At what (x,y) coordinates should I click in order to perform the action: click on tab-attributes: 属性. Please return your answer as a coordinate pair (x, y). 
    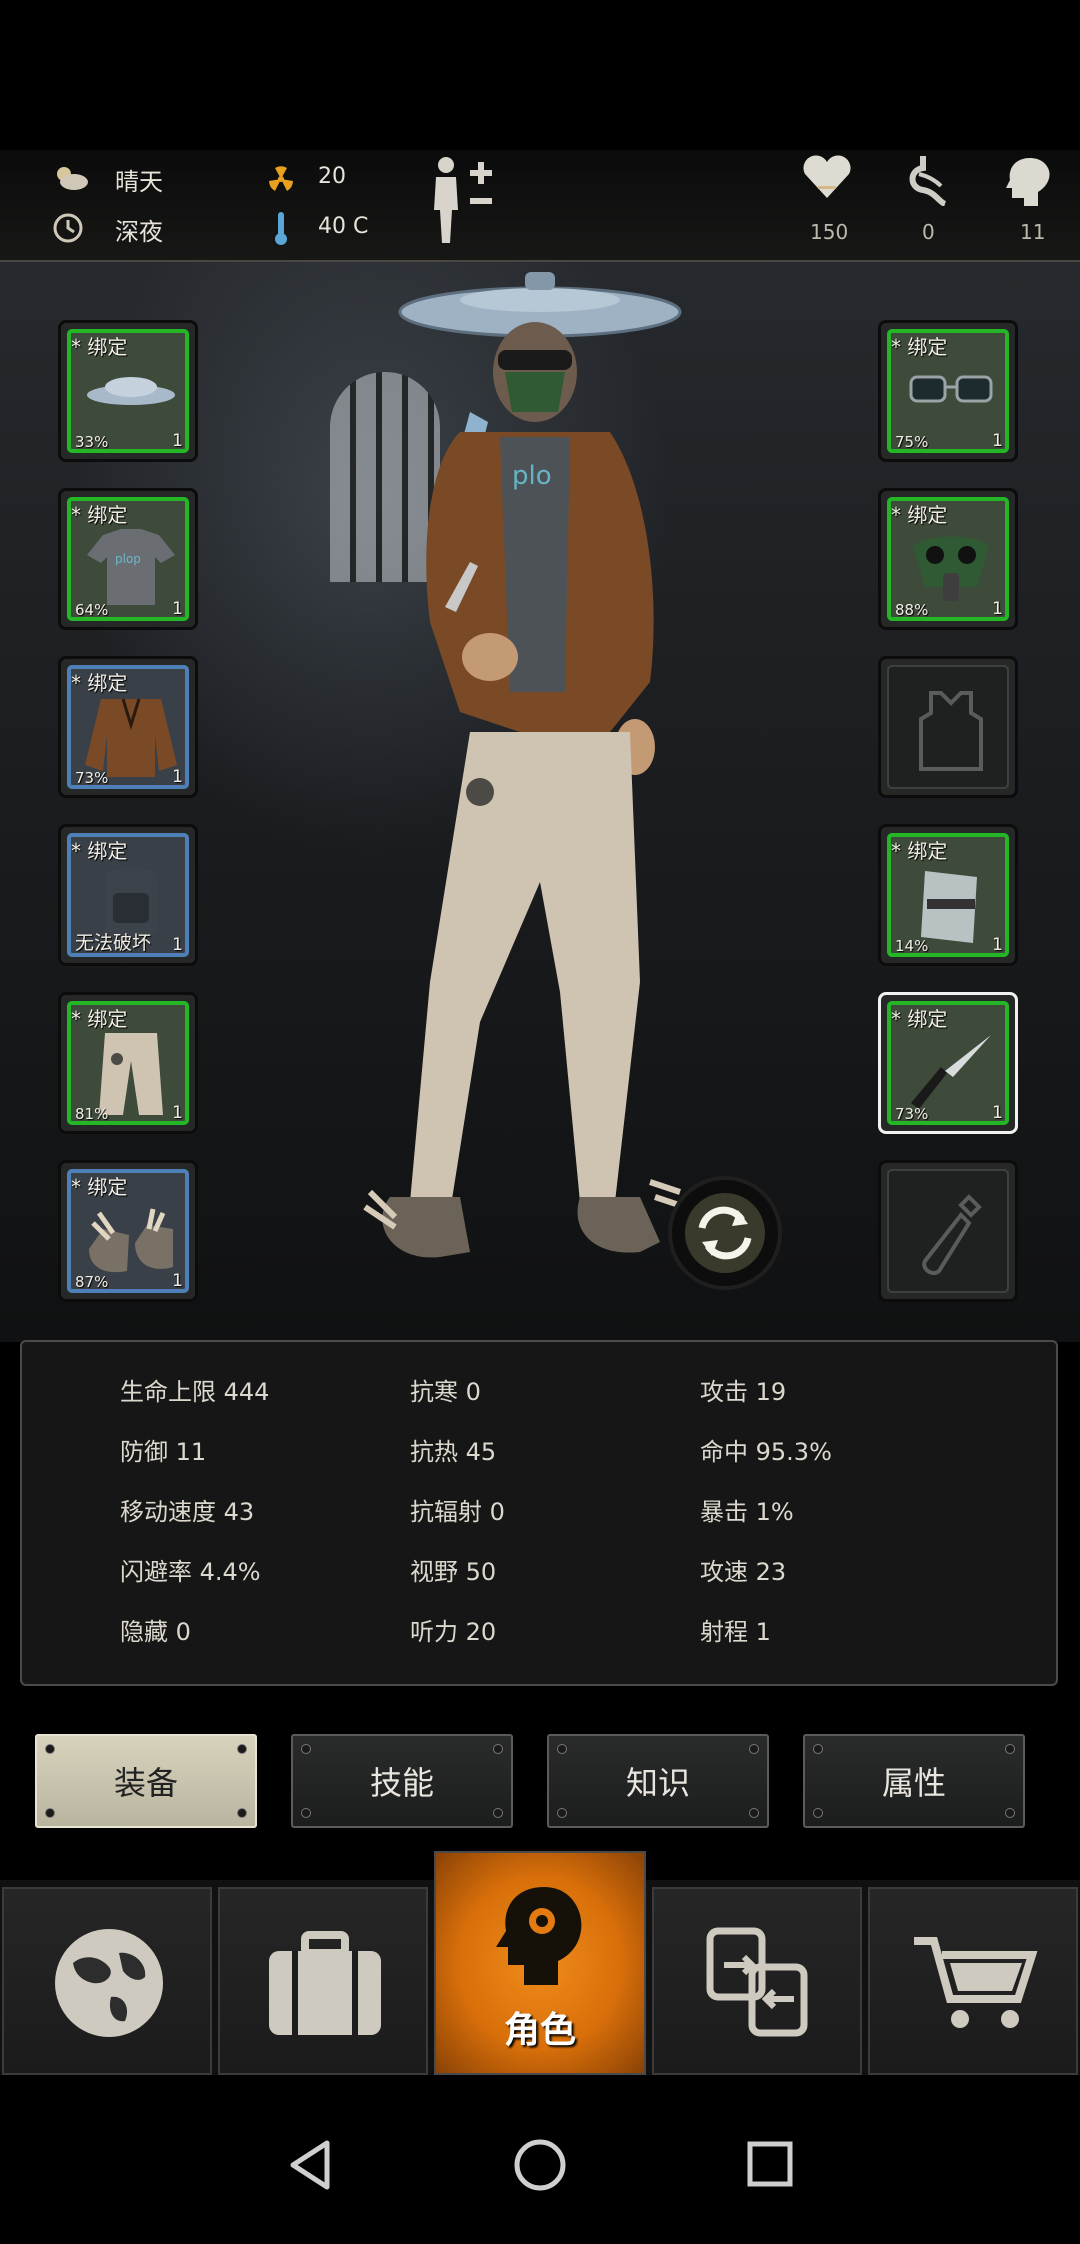
    Looking at the image, I should click on (914, 1781).